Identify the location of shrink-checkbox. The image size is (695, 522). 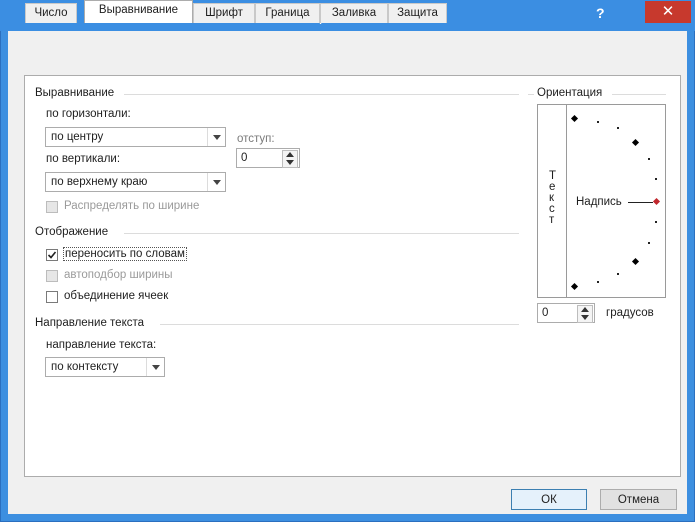
(52, 276).